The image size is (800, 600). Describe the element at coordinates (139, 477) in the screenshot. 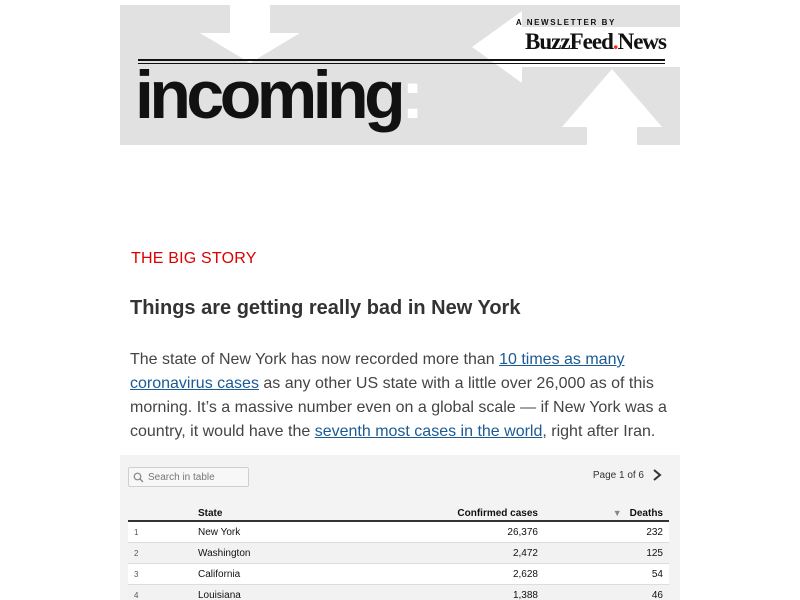

I see `search-icon` at that location.